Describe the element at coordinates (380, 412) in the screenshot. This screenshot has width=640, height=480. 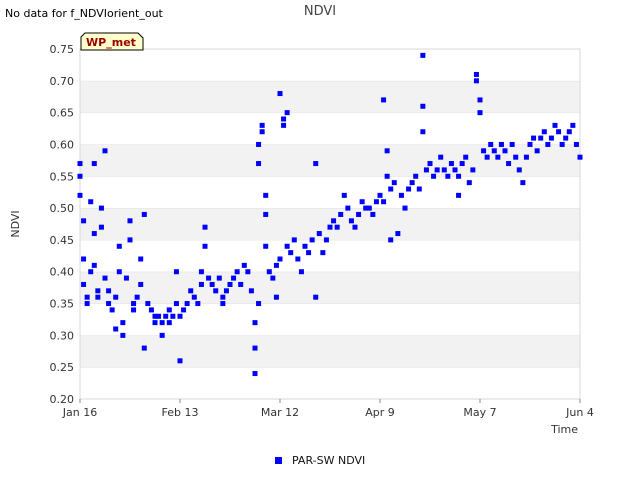
I see `x-tick-label: Apr 9` at that location.